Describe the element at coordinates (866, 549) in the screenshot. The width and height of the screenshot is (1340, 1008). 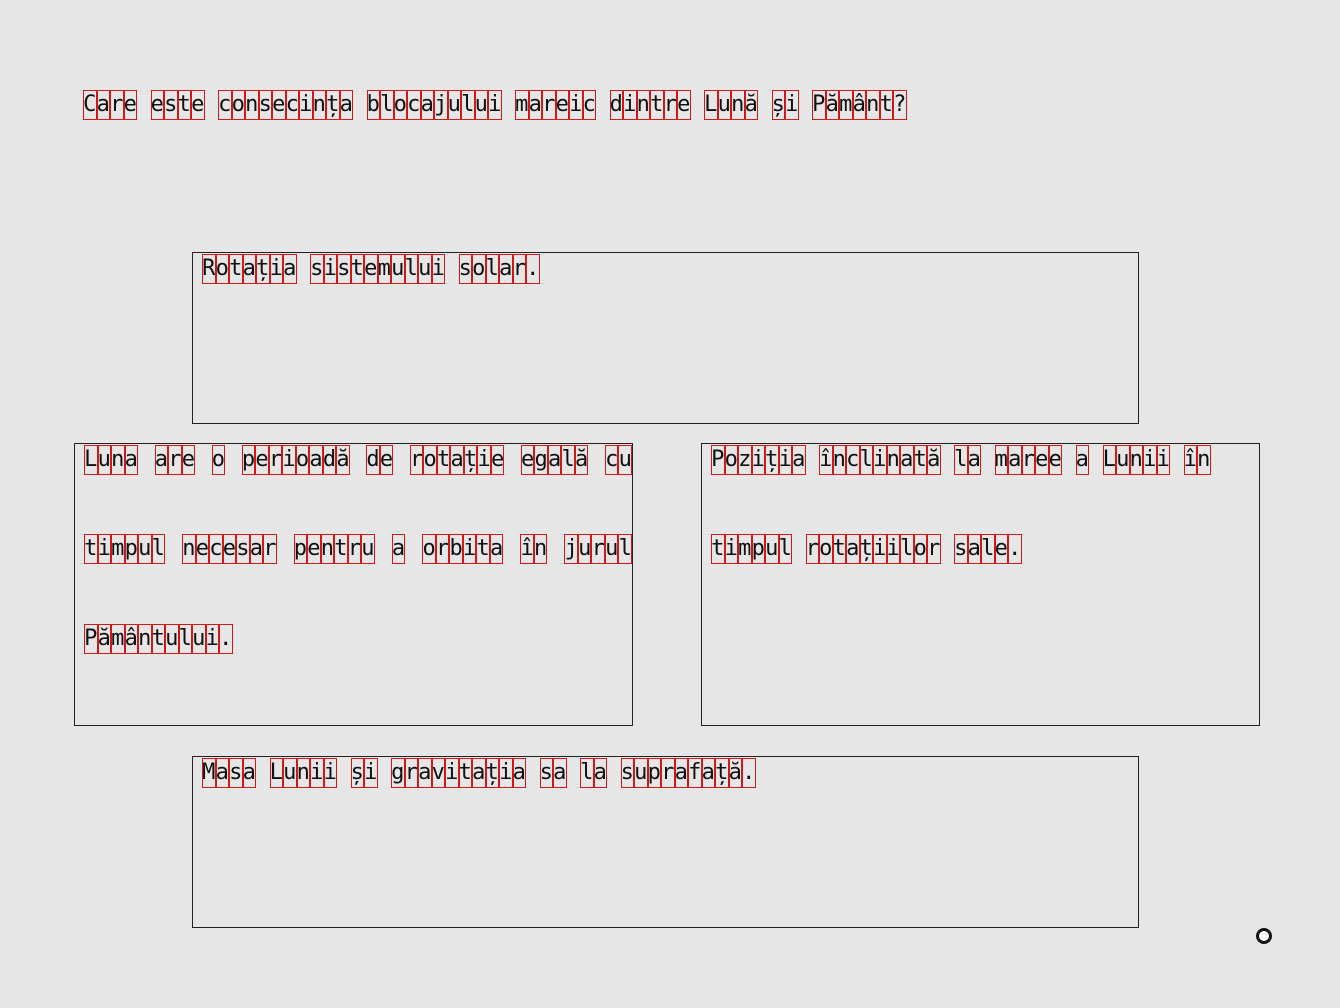
I see `answer-option-3-line-2: timpul rotațiilor sale.` at that location.